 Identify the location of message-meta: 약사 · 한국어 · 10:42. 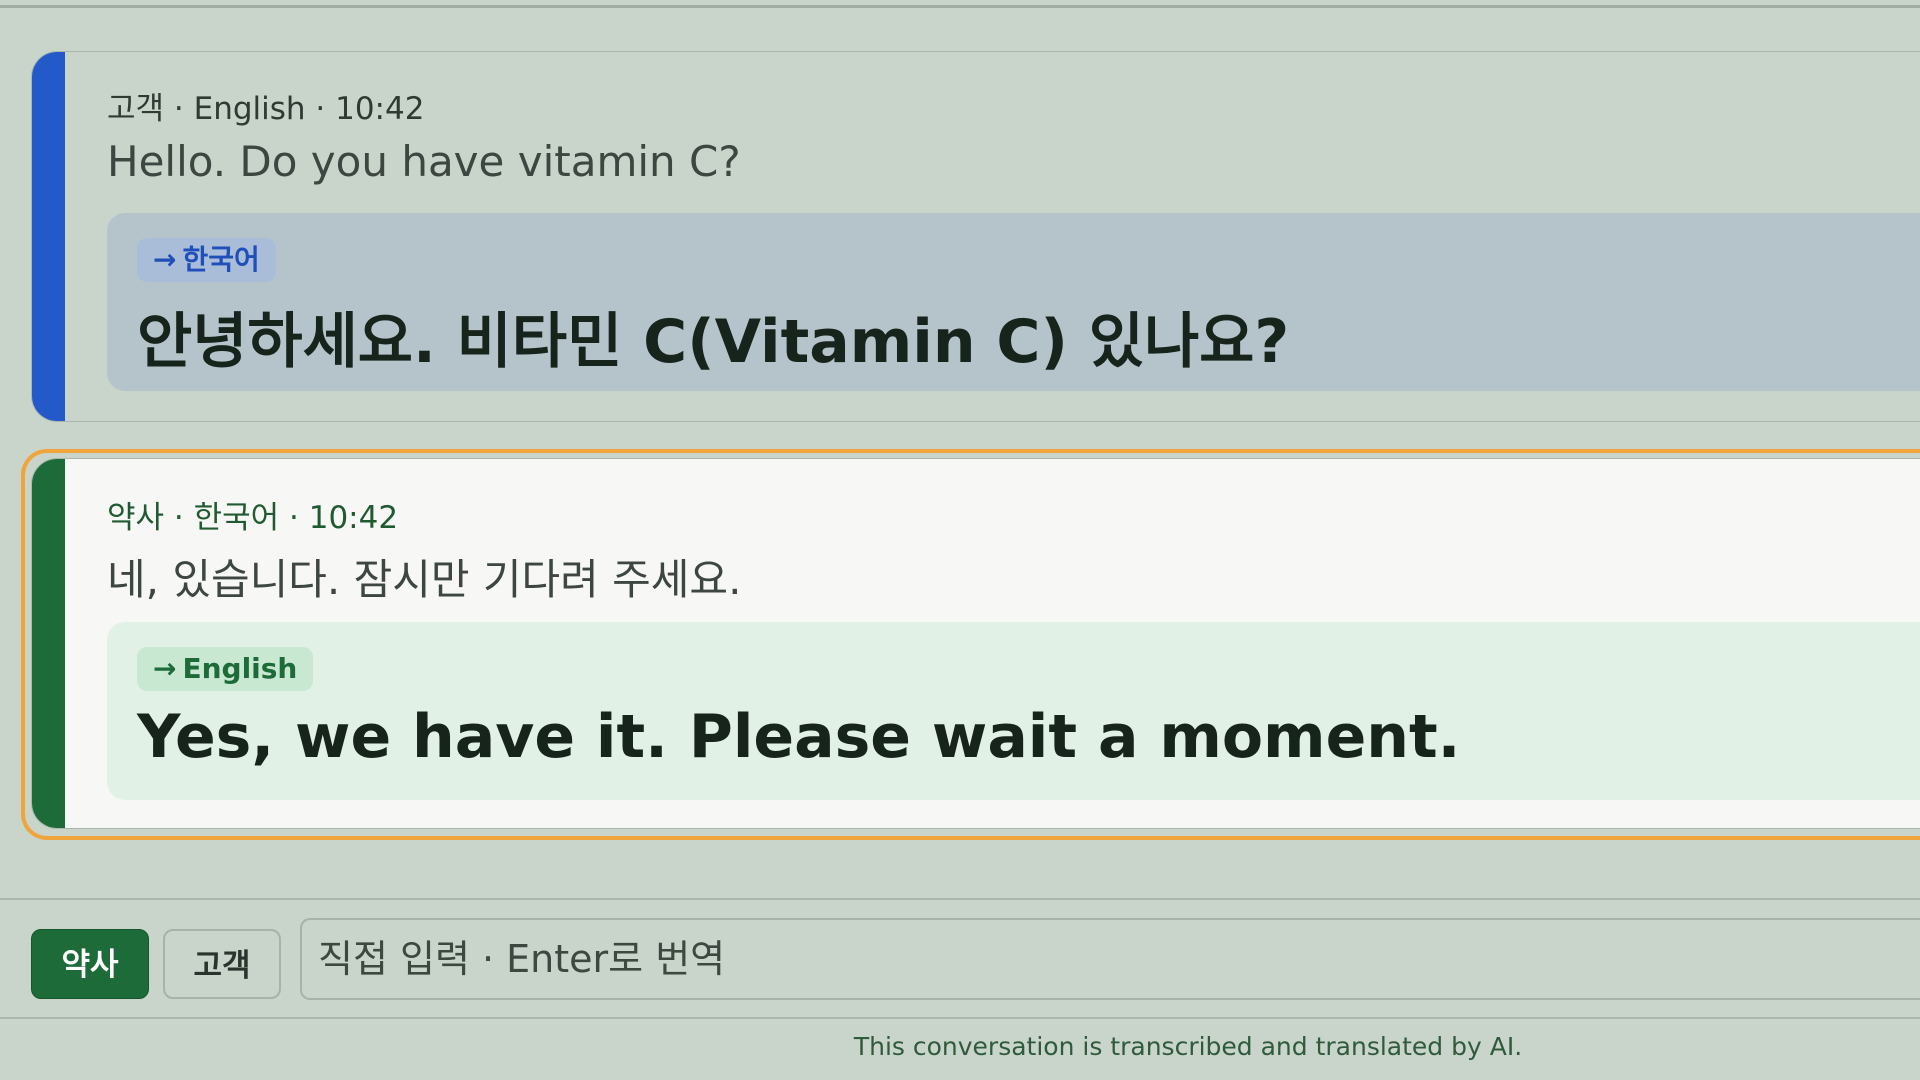
(253, 518).